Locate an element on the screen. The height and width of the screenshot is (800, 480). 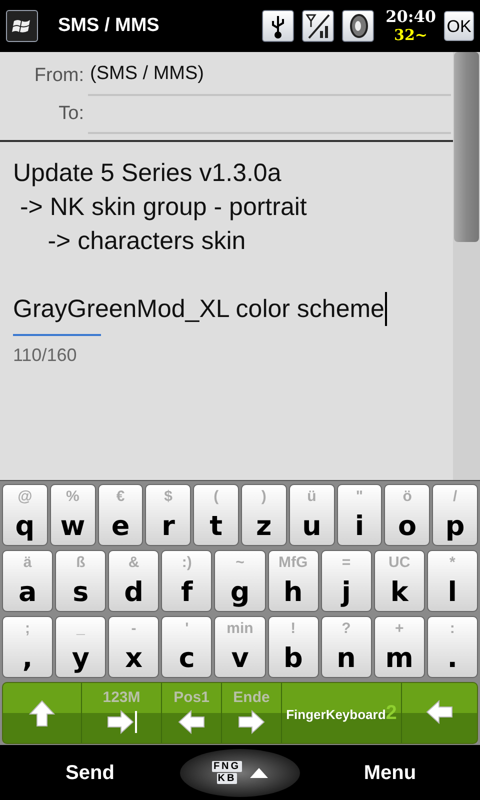
keyboard-key: ? n is located at coordinates (346, 647).